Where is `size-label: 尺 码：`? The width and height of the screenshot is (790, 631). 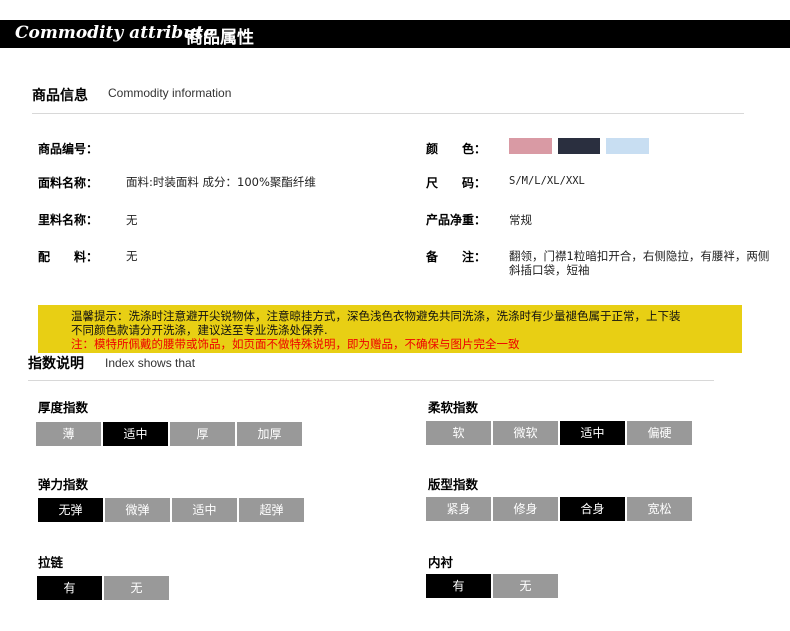
size-label: 尺 码： is located at coordinates (456, 183).